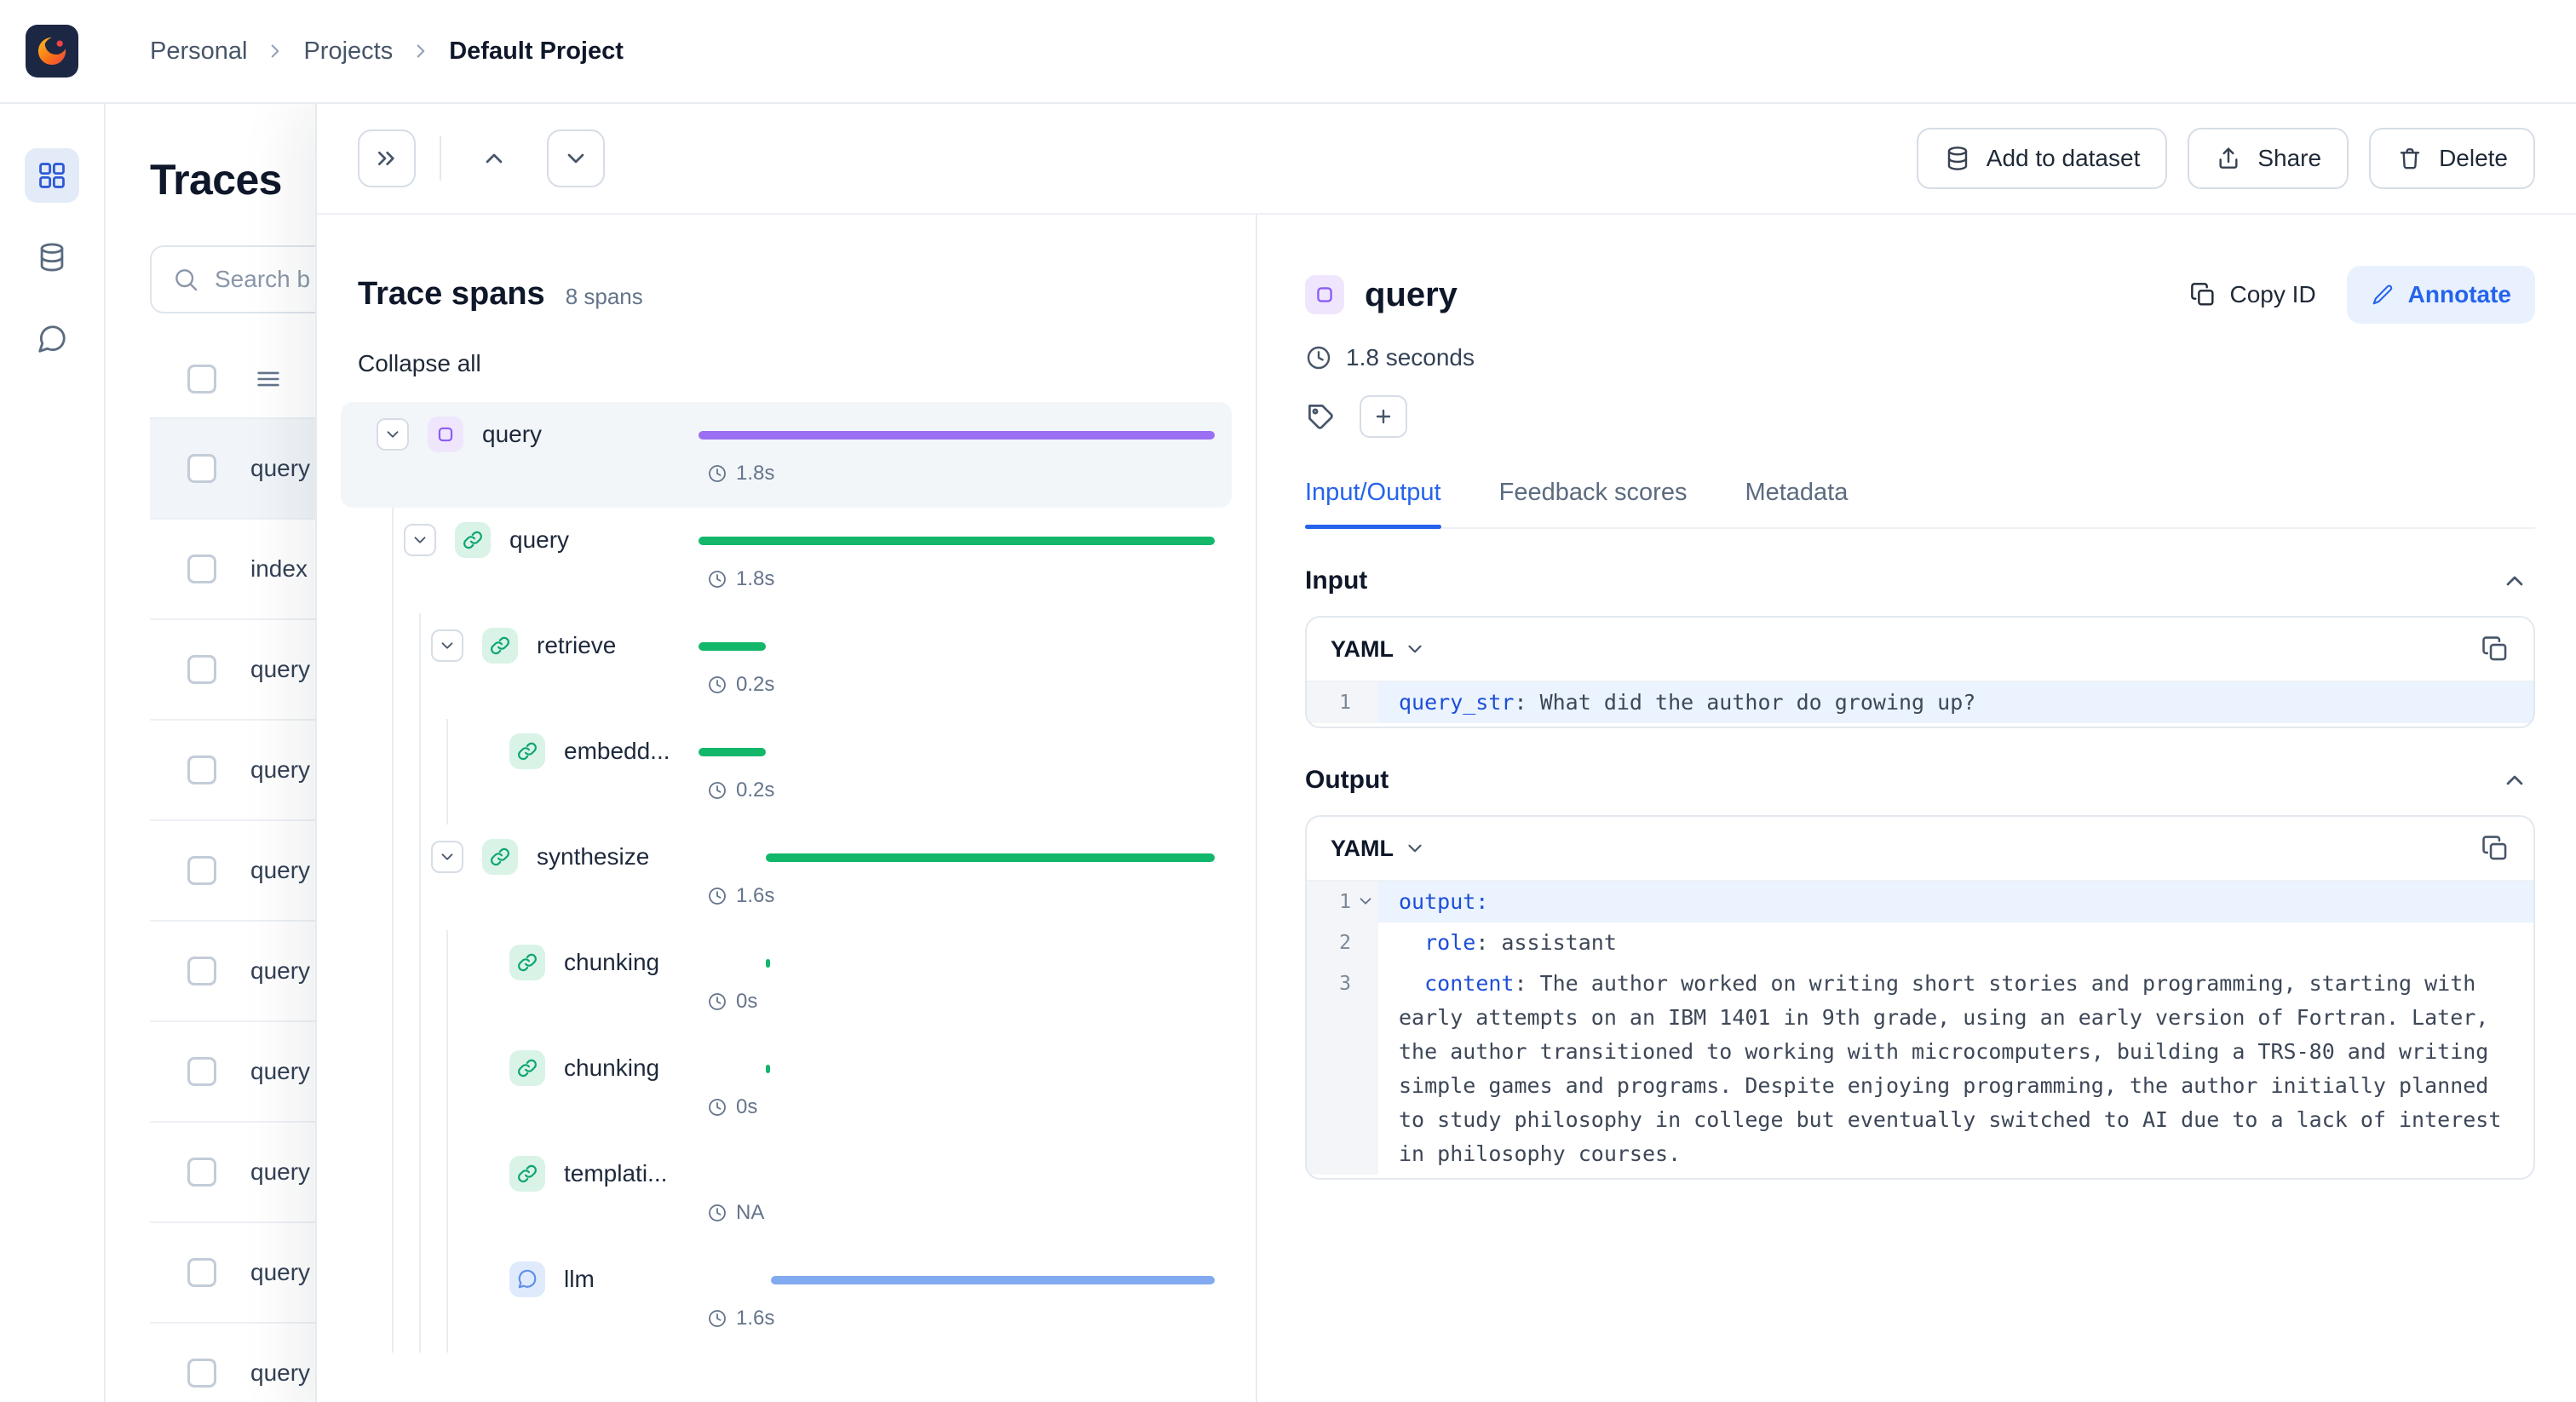 This screenshot has width=2576, height=1402. Describe the element at coordinates (2515, 581) in the screenshot. I see `collapse-input-icon` at that location.